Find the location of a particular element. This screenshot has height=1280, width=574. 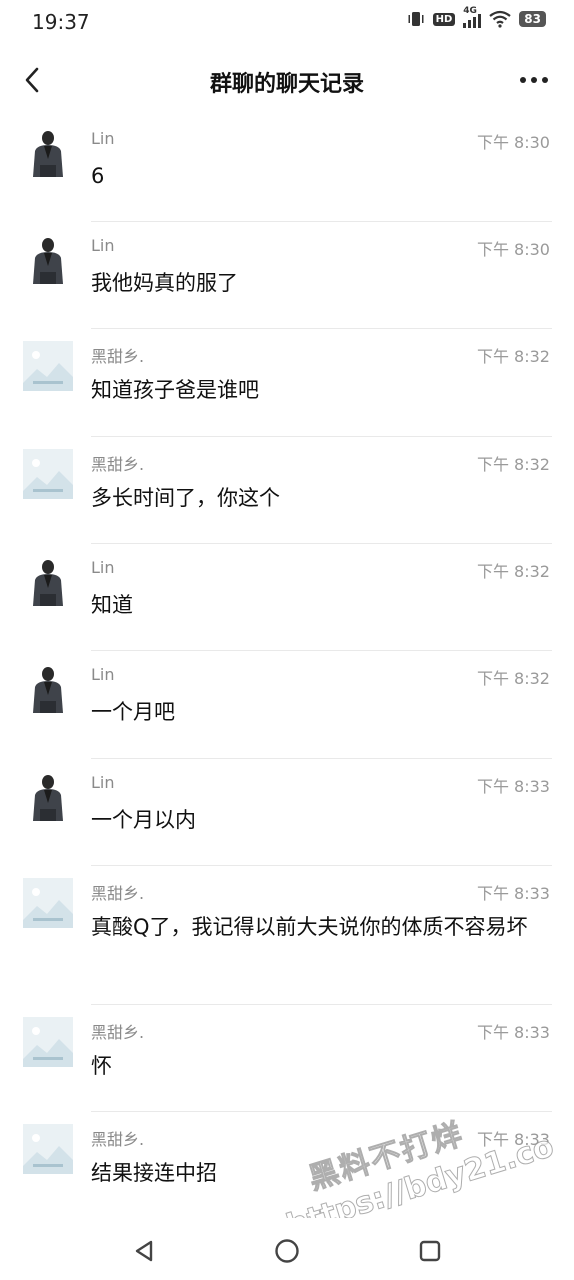

nav-back-button is located at coordinates (144, 1251).